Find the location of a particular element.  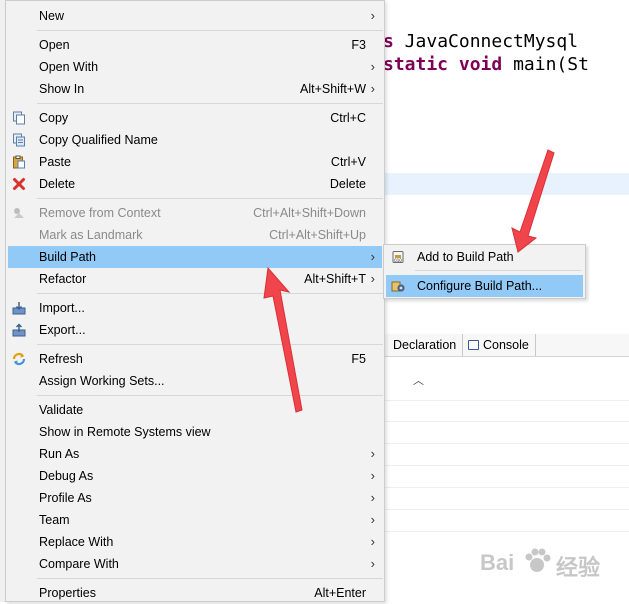

menu-item-add-to-build-path: 010 Add to Build Path is located at coordinates (484, 257).